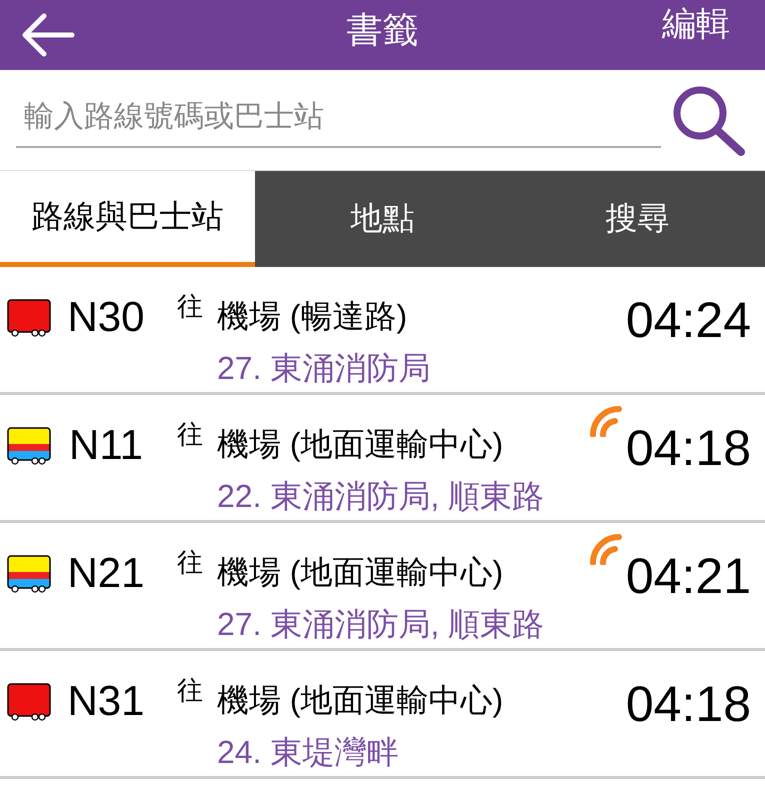  Describe the element at coordinates (382, 219) in the screenshot. I see `tab: 地點` at that location.